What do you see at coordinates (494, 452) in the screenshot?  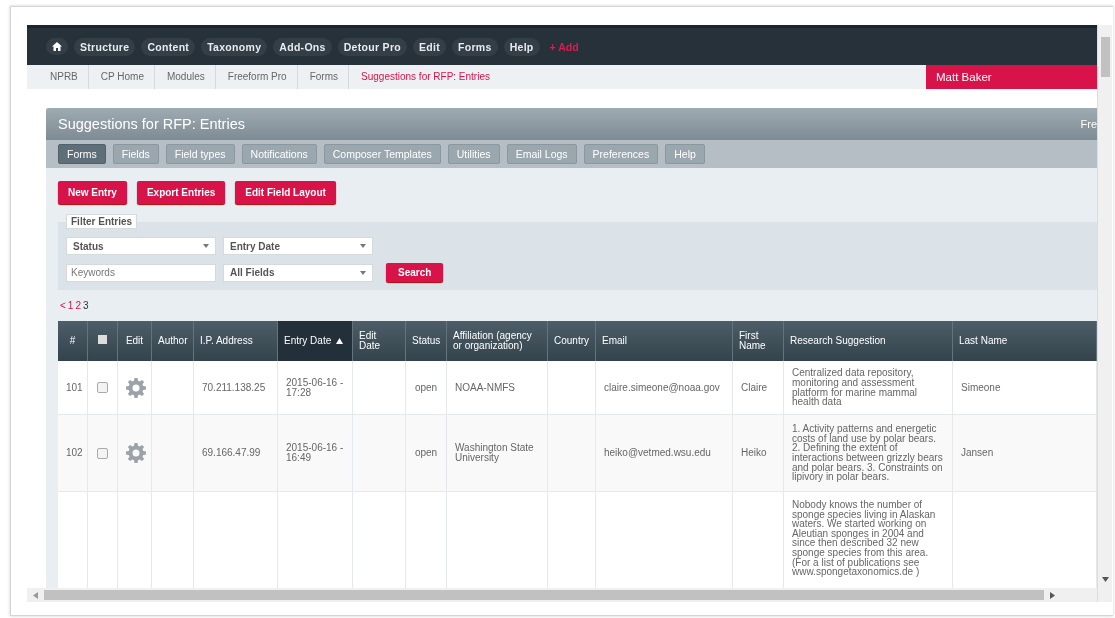 I see `table-cell: Washington State University` at bounding box center [494, 452].